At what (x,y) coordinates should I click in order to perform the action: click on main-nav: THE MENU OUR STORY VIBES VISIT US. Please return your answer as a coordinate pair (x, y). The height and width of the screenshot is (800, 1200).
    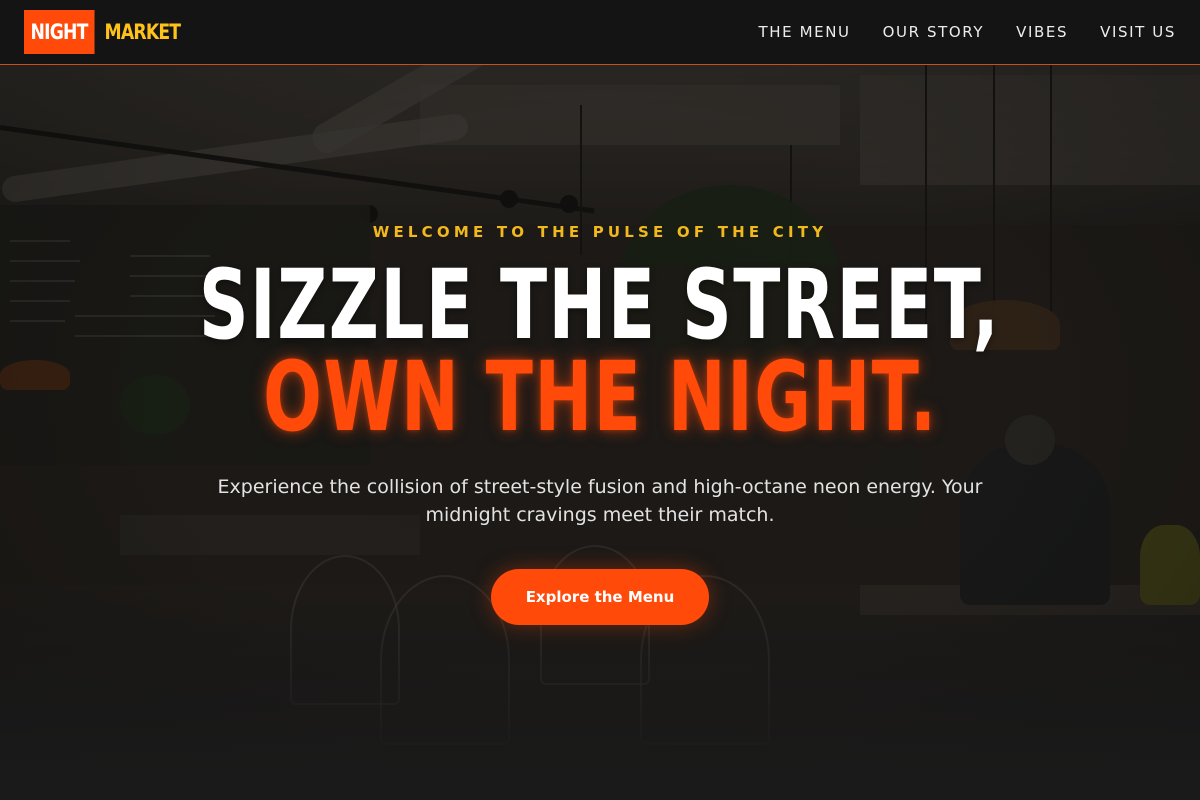
    Looking at the image, I should click on (967, 32).